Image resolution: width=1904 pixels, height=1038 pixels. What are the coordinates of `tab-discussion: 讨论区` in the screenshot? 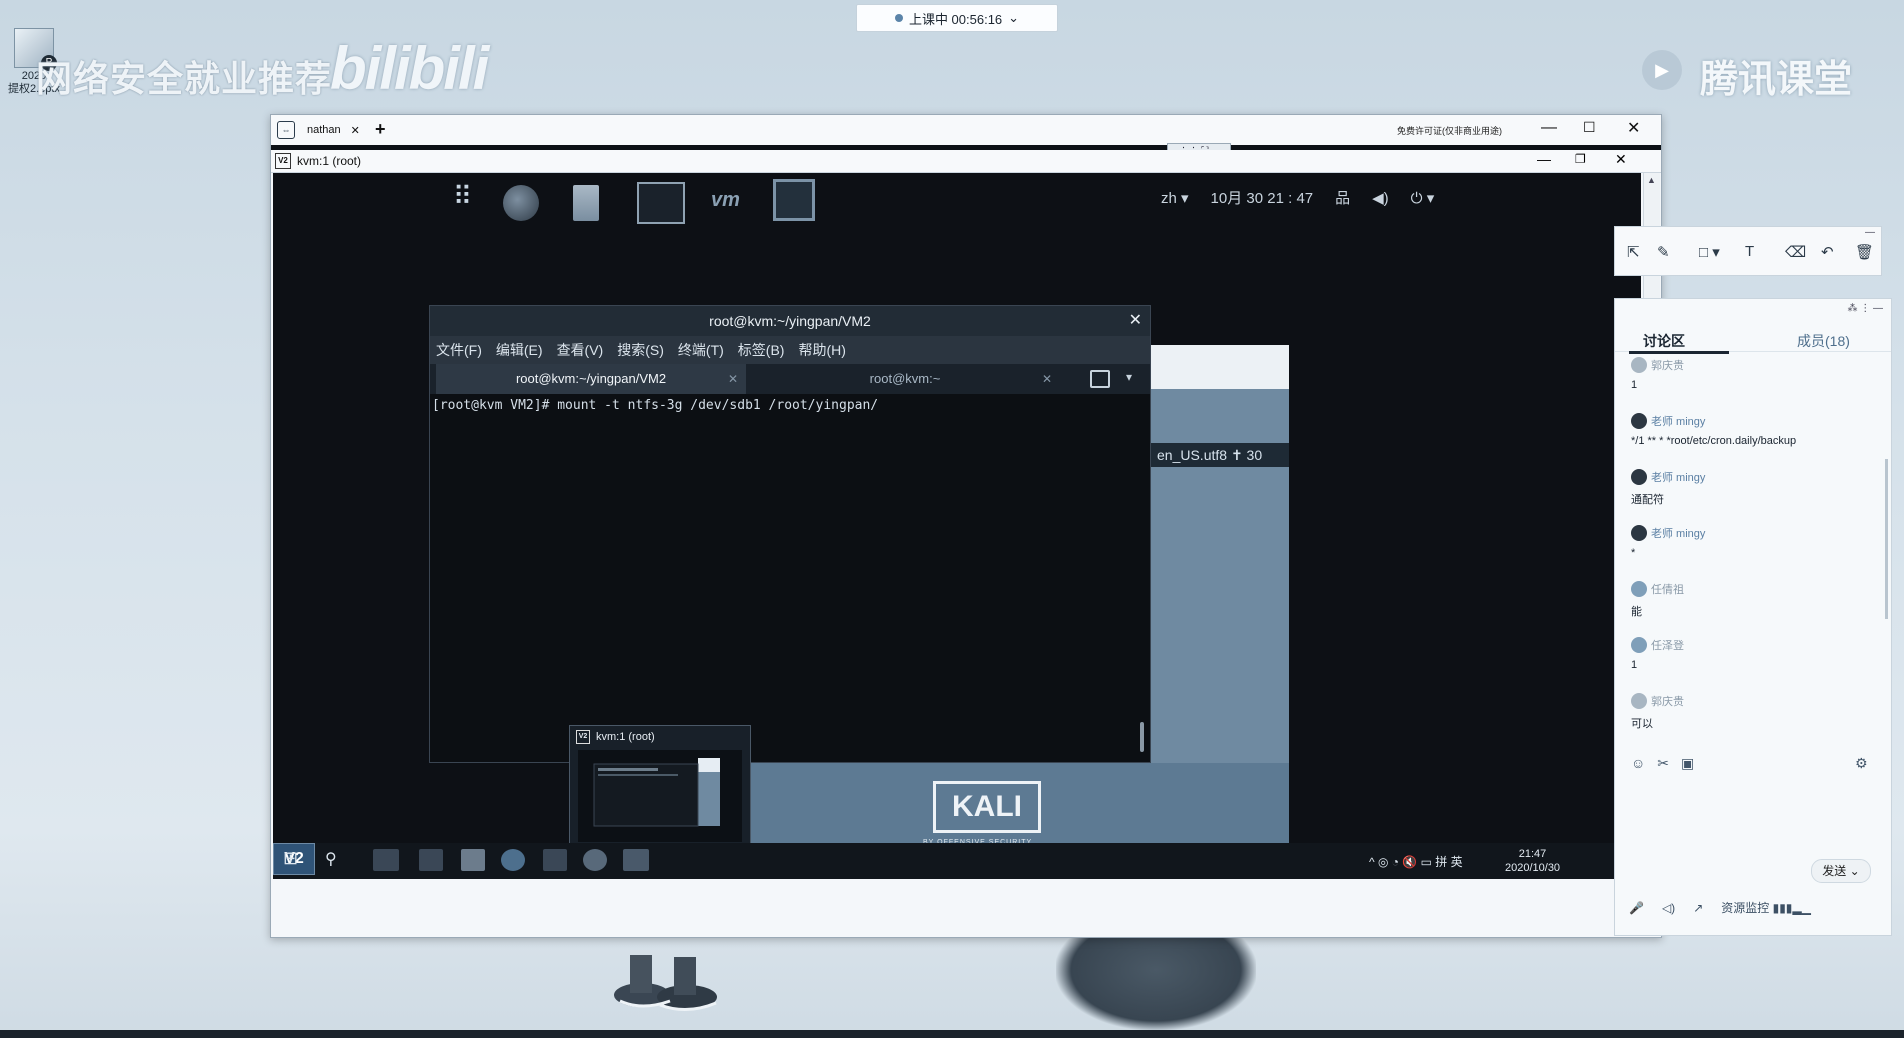 It's located at (1679, 342).